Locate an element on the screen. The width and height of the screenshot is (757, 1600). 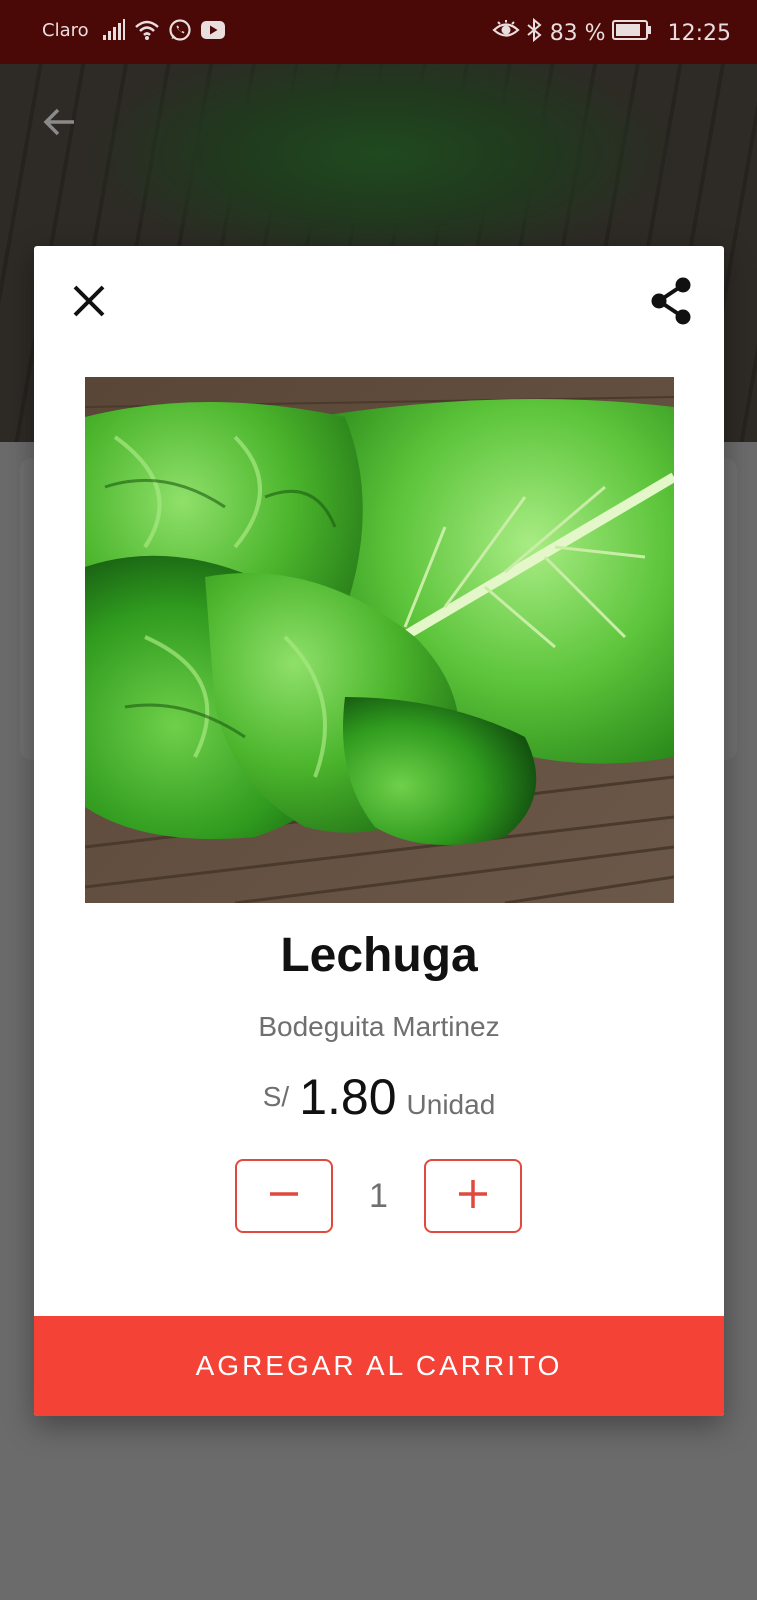
battery-icon is located at coordinates (631, 33).